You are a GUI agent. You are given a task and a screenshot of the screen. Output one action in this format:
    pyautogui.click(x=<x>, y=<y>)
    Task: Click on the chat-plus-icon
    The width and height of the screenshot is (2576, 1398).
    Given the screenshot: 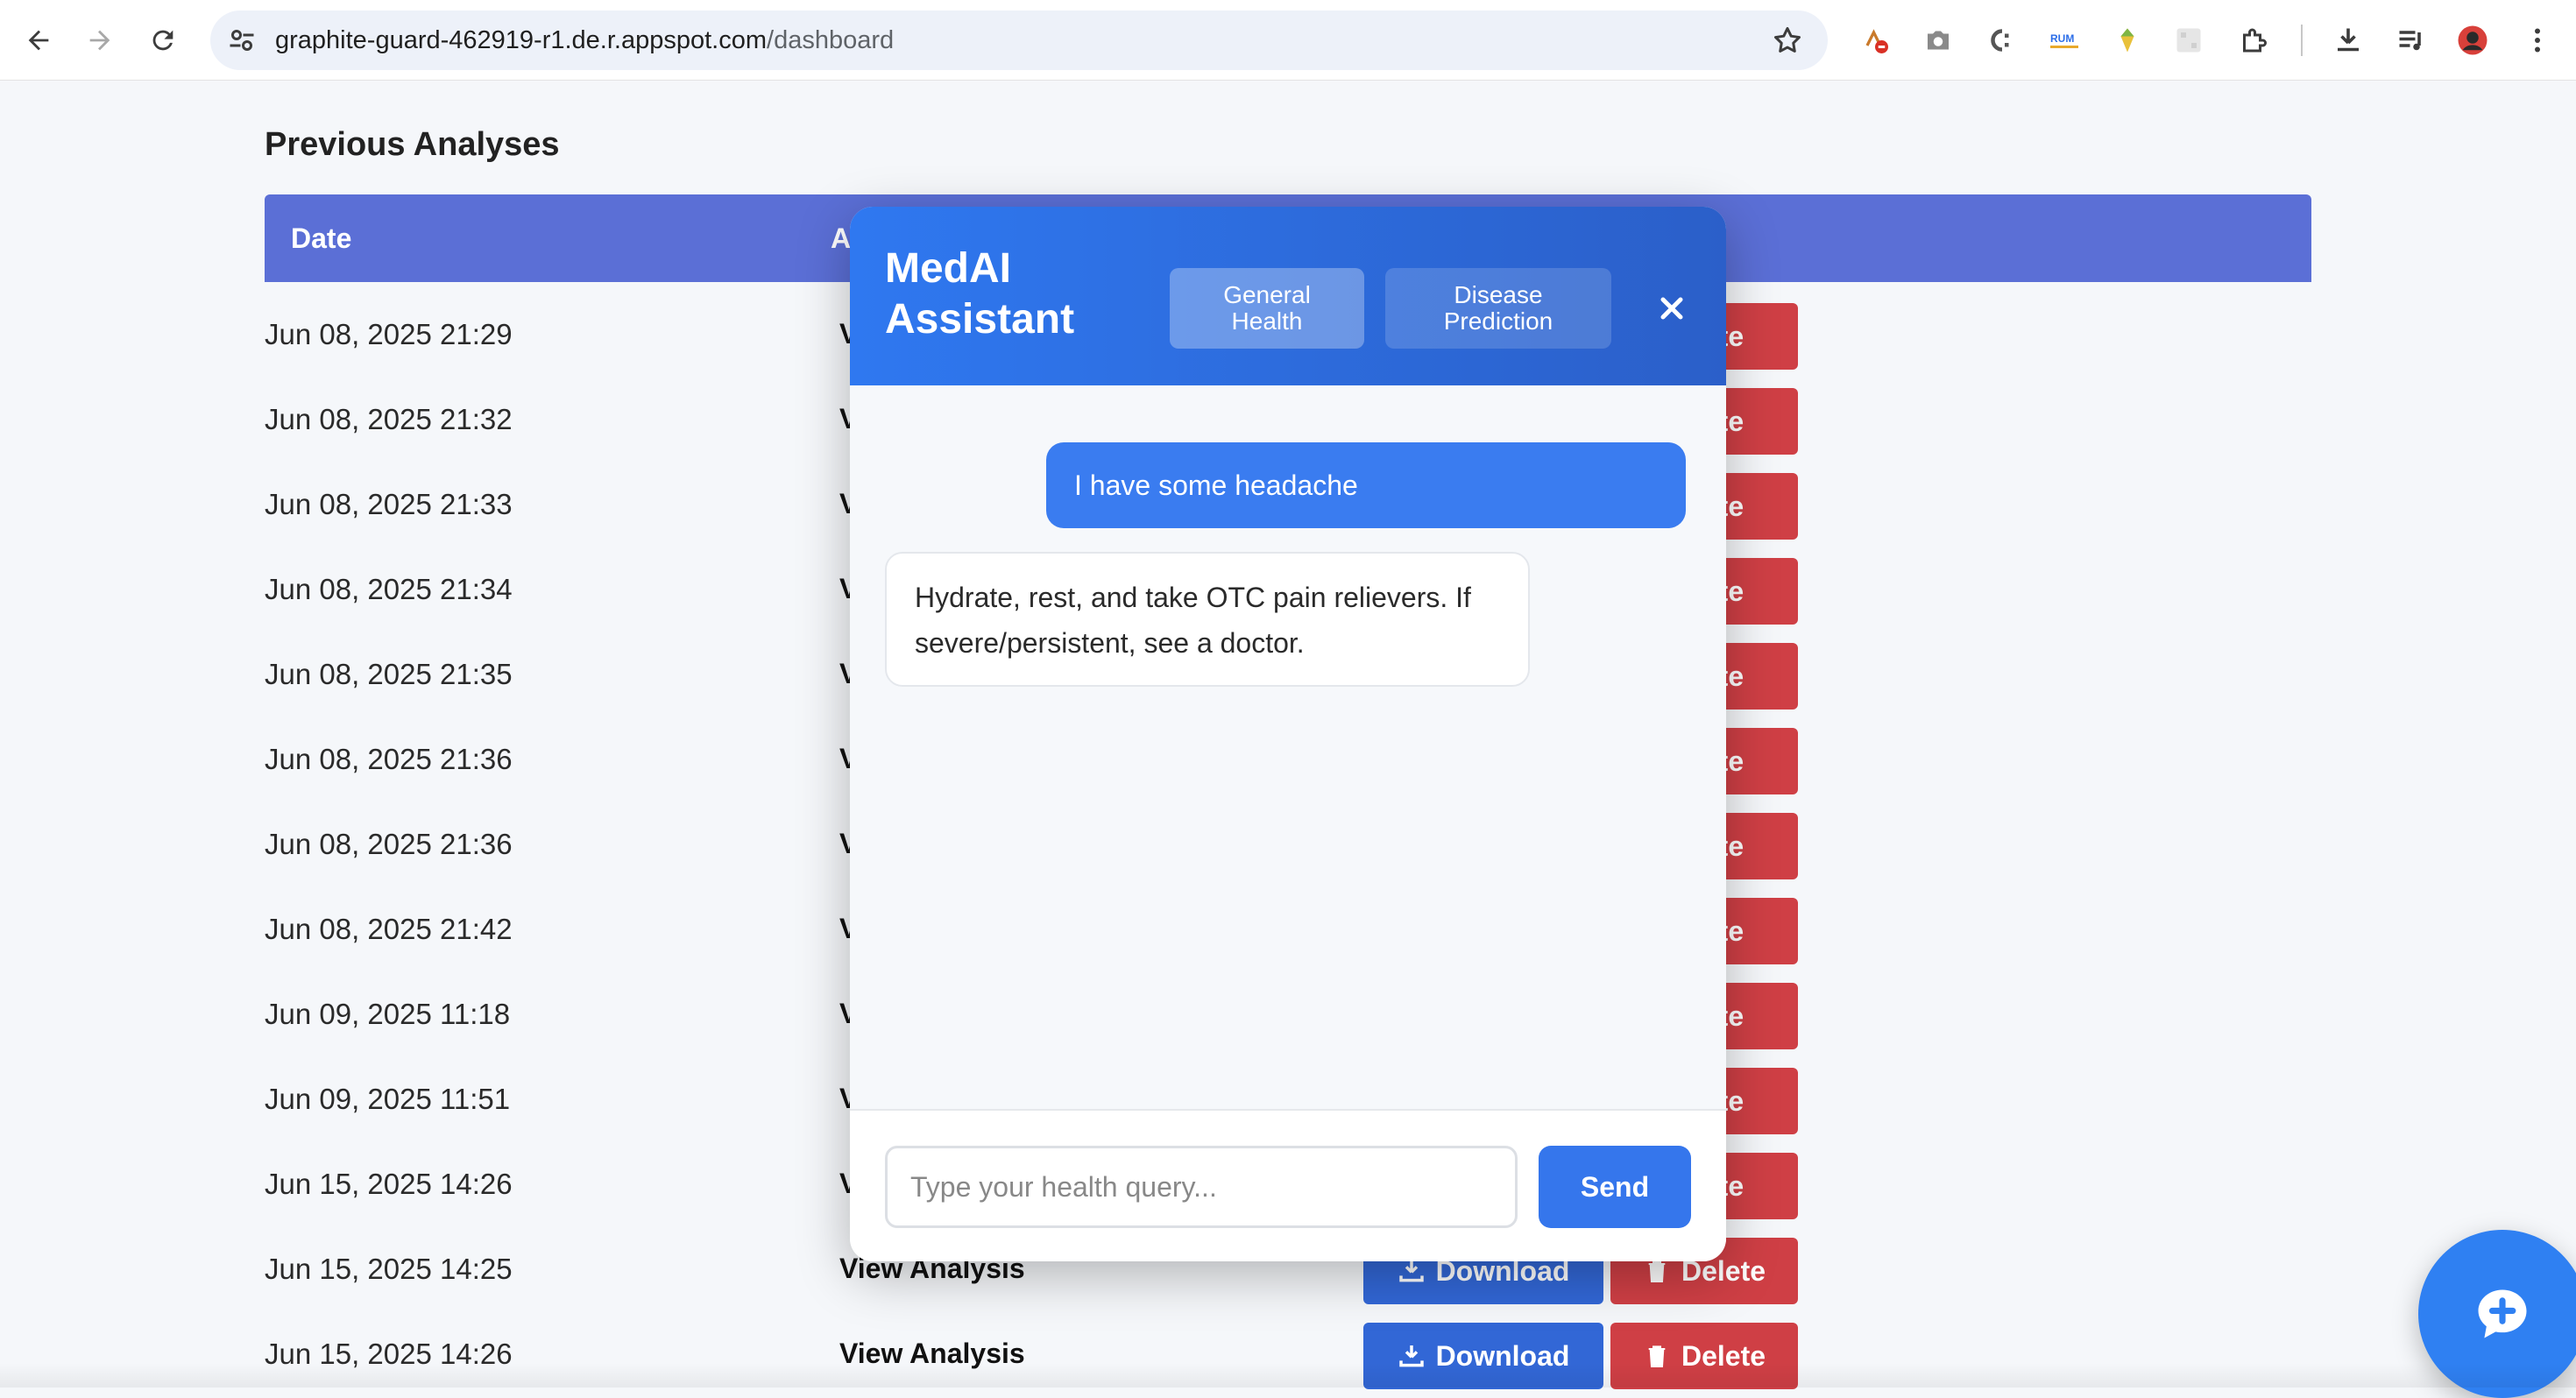 What is the action you would take?
    pyautogui.click(x=2502, y=1313)
    